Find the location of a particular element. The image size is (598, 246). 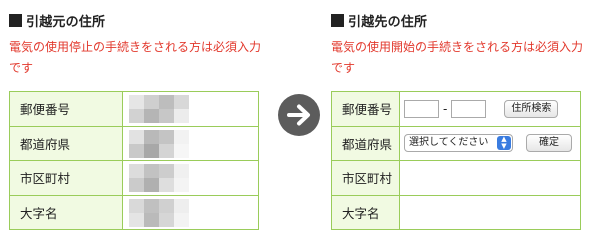

origin-postal-code-value is located at coordinates (190, 109).